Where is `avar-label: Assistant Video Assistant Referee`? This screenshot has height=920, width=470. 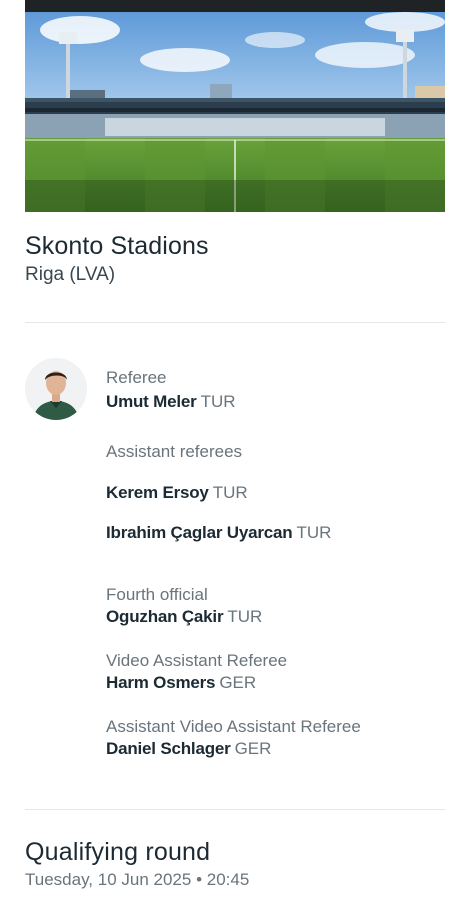 avar-label: Assistant Video Assistant Referee is located at coordinates (233, 726).